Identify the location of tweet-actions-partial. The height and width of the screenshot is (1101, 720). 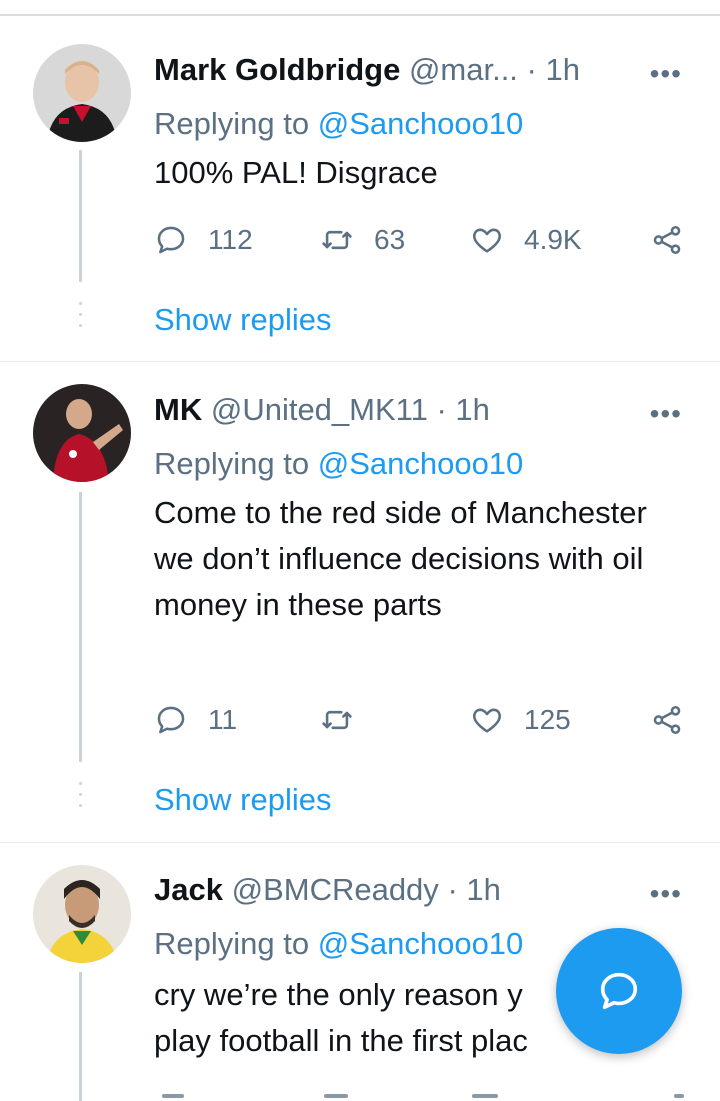
(424, 1094).